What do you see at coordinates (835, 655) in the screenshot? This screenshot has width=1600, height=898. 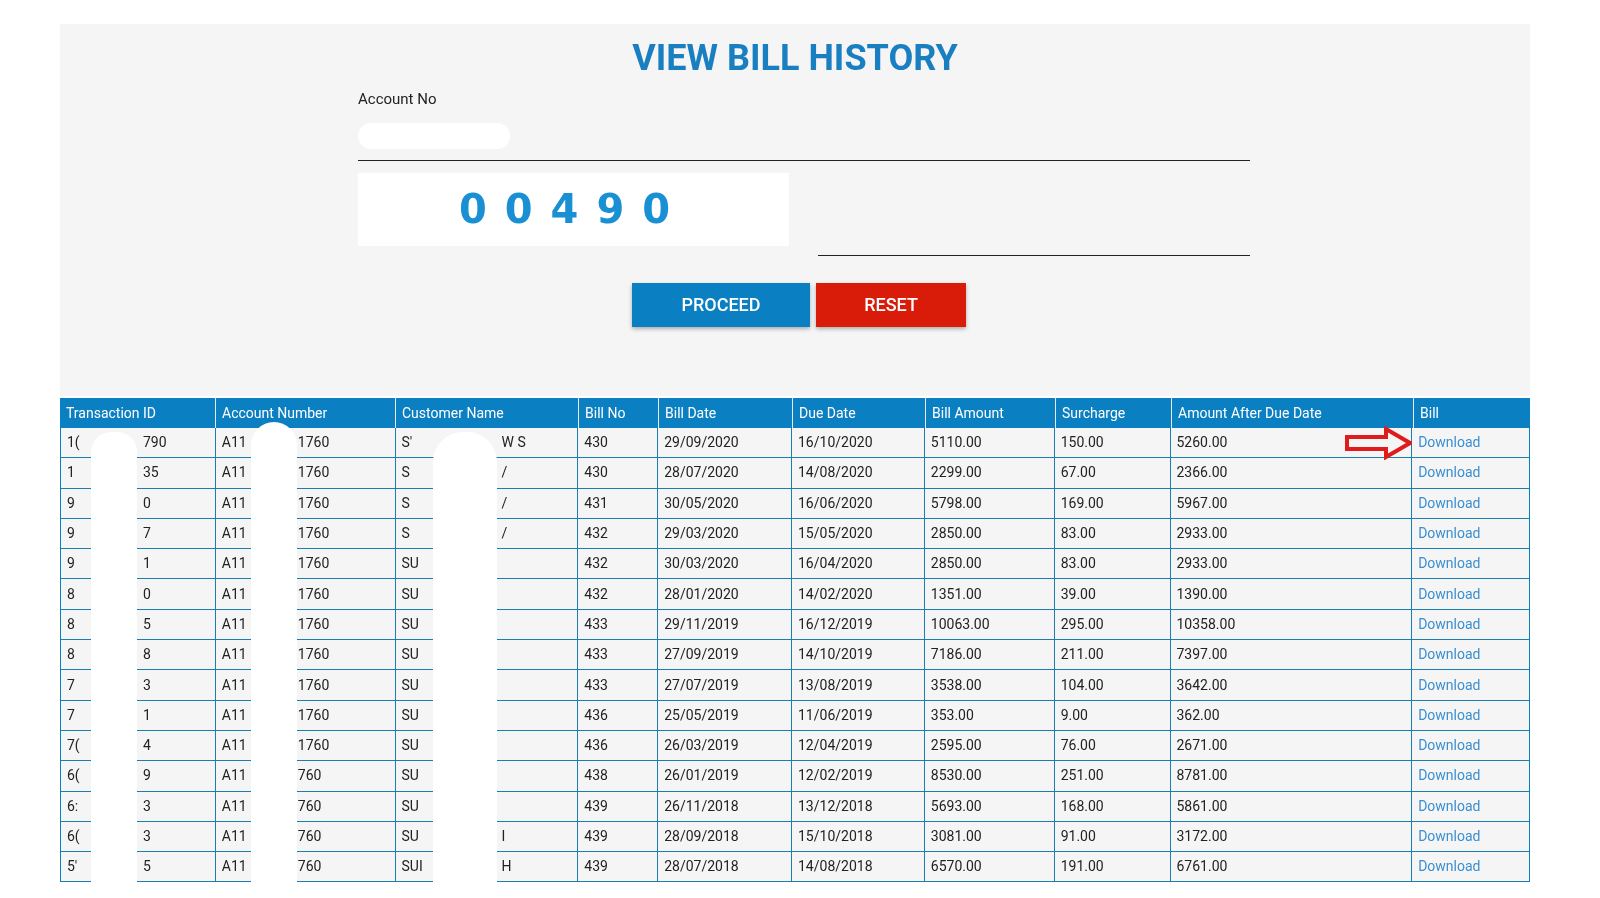 I see `table-cell-text: 14/10/2019` at bounding box center [835, 655].